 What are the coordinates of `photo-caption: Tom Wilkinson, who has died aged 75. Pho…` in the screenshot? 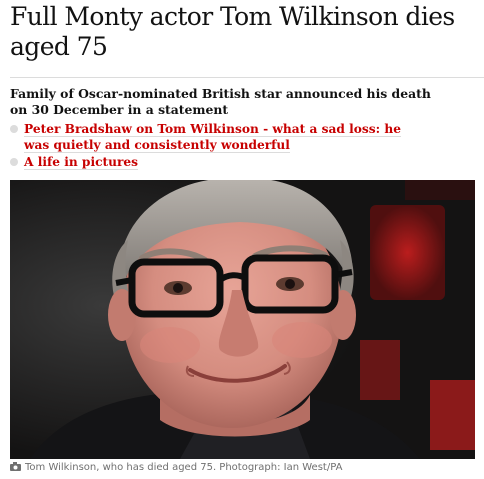 It's located at (245, 468).